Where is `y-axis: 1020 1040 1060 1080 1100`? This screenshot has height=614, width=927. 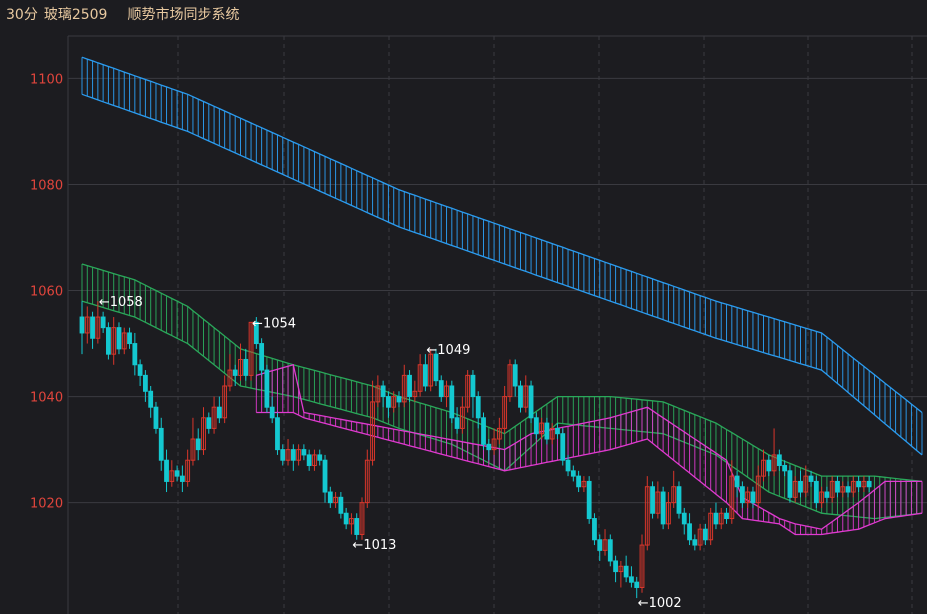 y-axis: 1020 1040 1060 1080 1100 is located at coordinates (46, 291).